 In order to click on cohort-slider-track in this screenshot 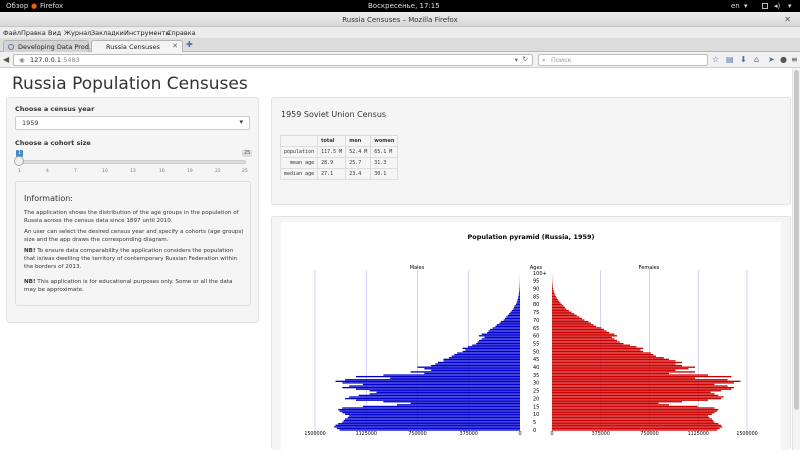, I will do `click(132, 162)`.